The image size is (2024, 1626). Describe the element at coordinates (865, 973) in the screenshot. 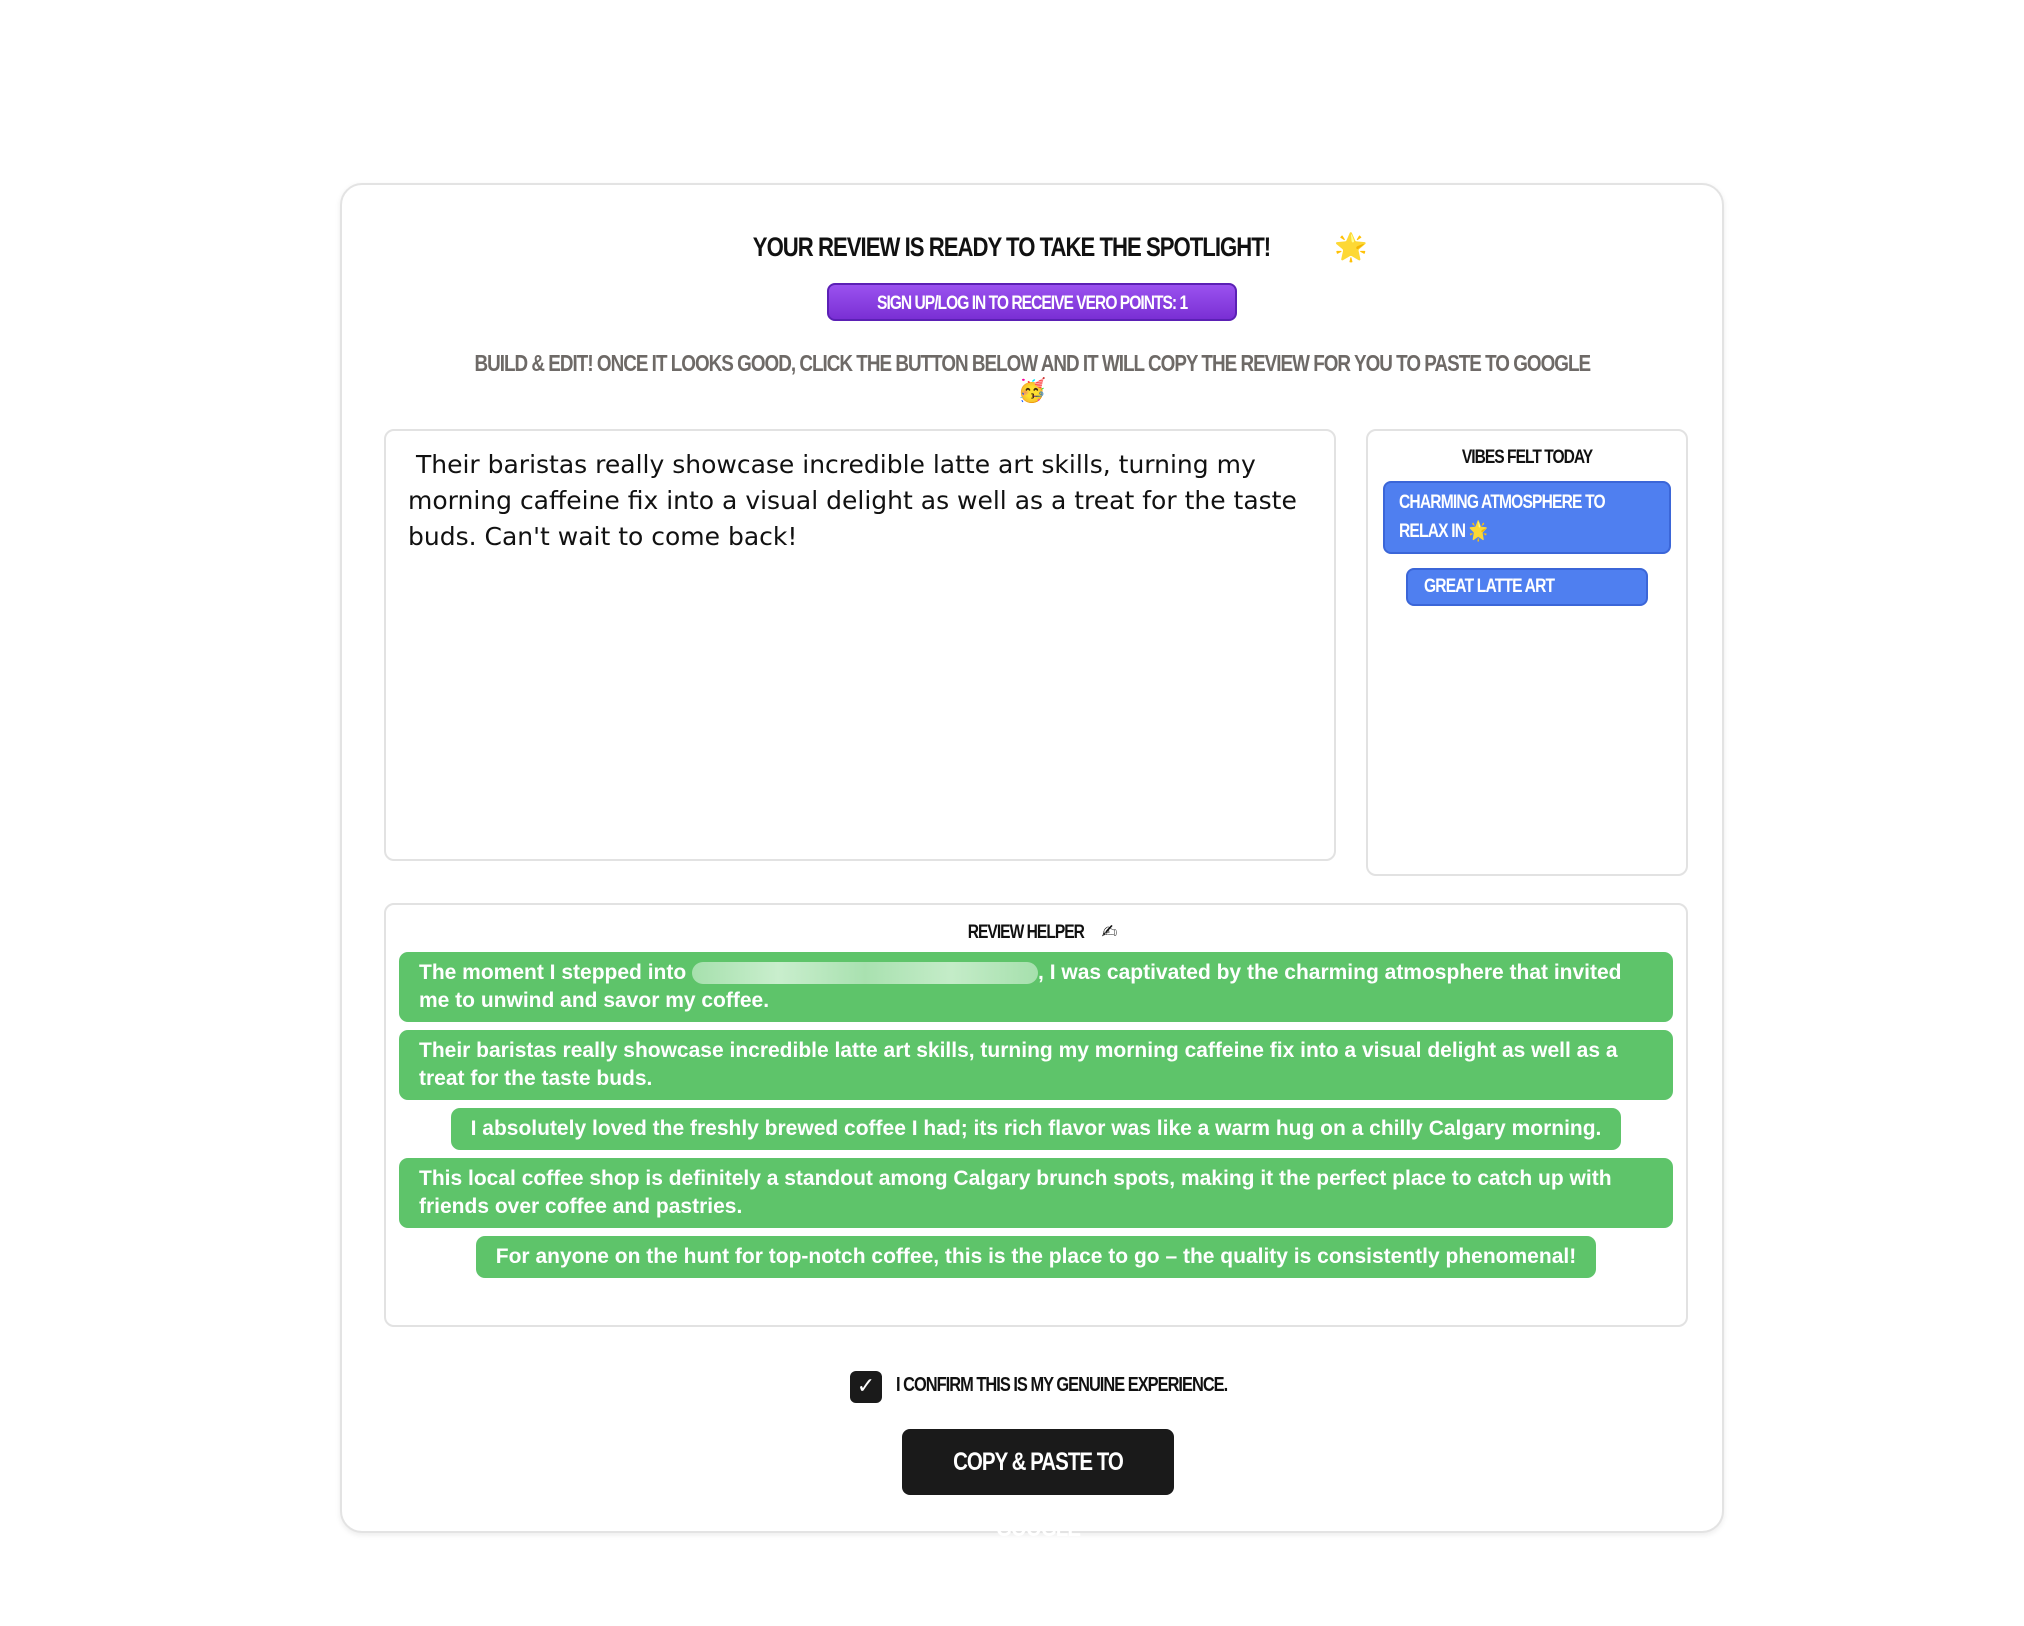

I see `redacted-business-name` at that location.